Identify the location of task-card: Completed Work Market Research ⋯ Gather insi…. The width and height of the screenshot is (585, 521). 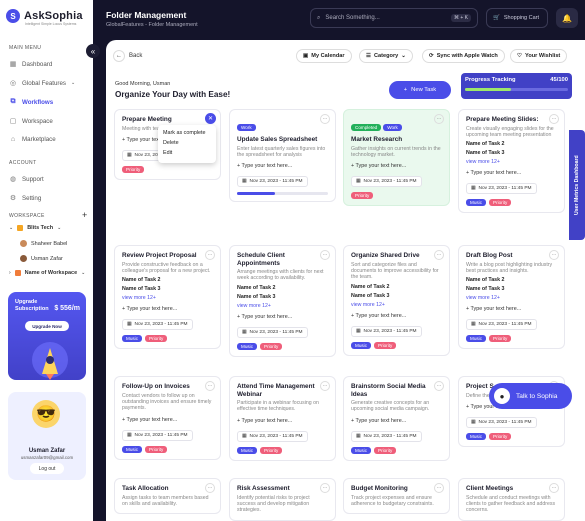
(396, 158).